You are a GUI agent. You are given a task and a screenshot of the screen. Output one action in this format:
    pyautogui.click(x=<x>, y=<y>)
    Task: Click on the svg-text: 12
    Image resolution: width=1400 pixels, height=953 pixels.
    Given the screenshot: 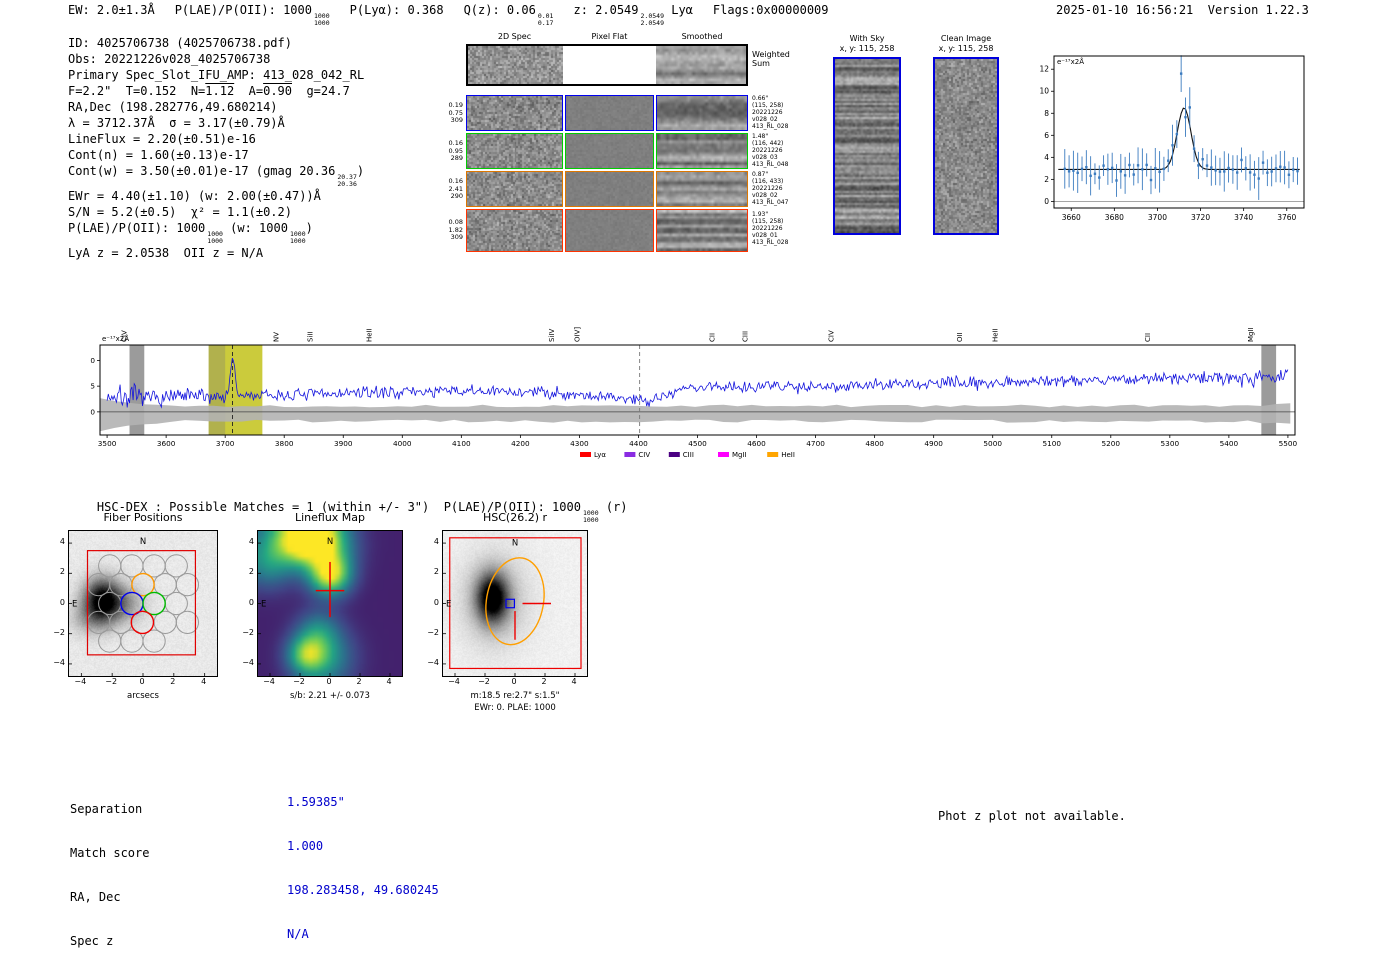 What is the action you would take?
    pyautogui.click(x=1044, y=69)
    